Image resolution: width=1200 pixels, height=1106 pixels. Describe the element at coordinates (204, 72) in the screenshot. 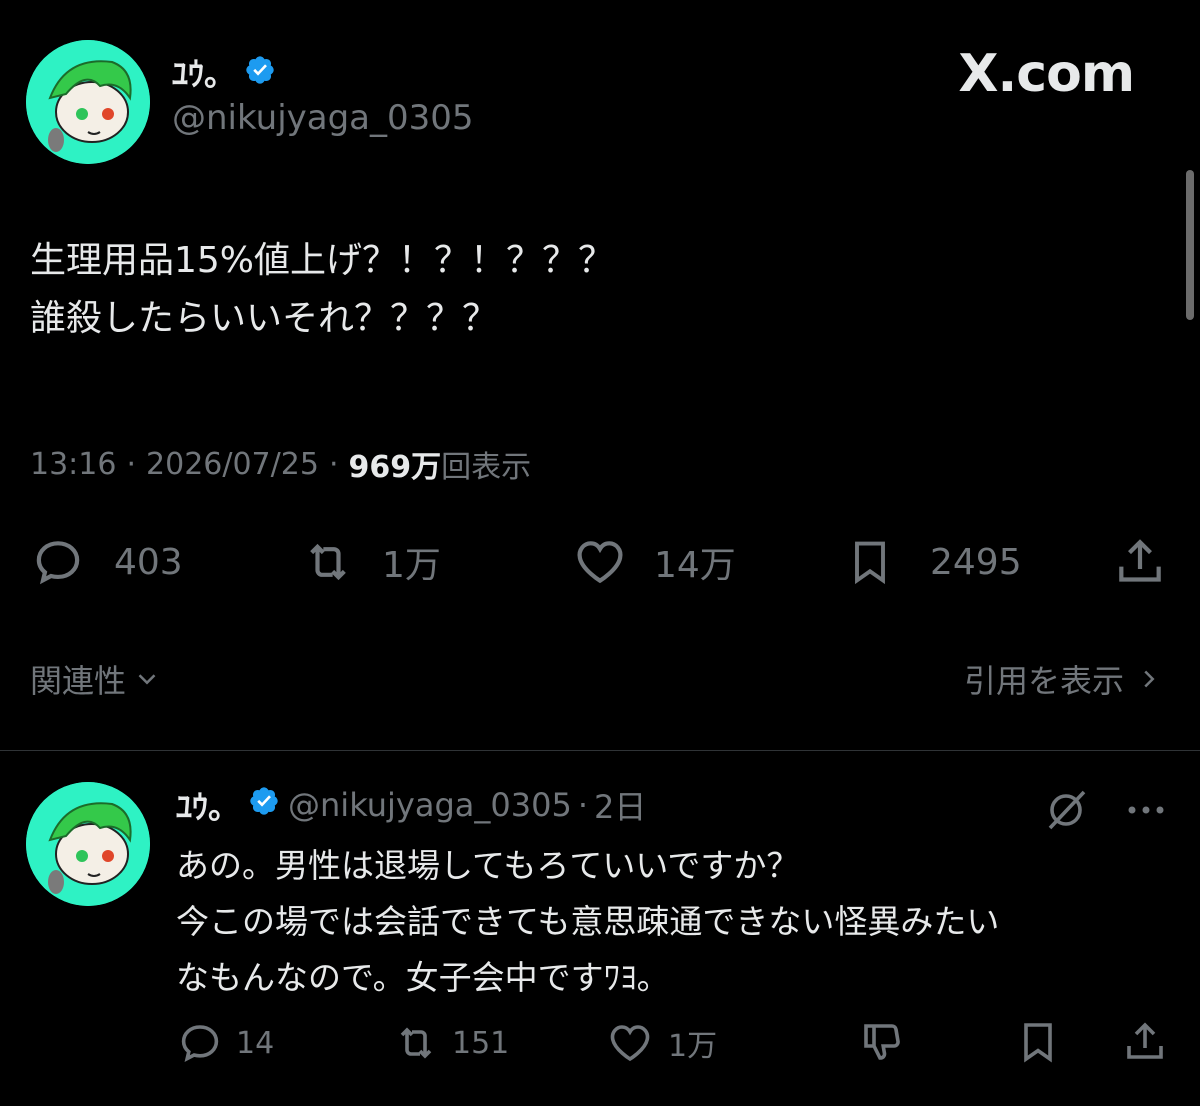

I see `display-name: ﾕｳ。` at that location.